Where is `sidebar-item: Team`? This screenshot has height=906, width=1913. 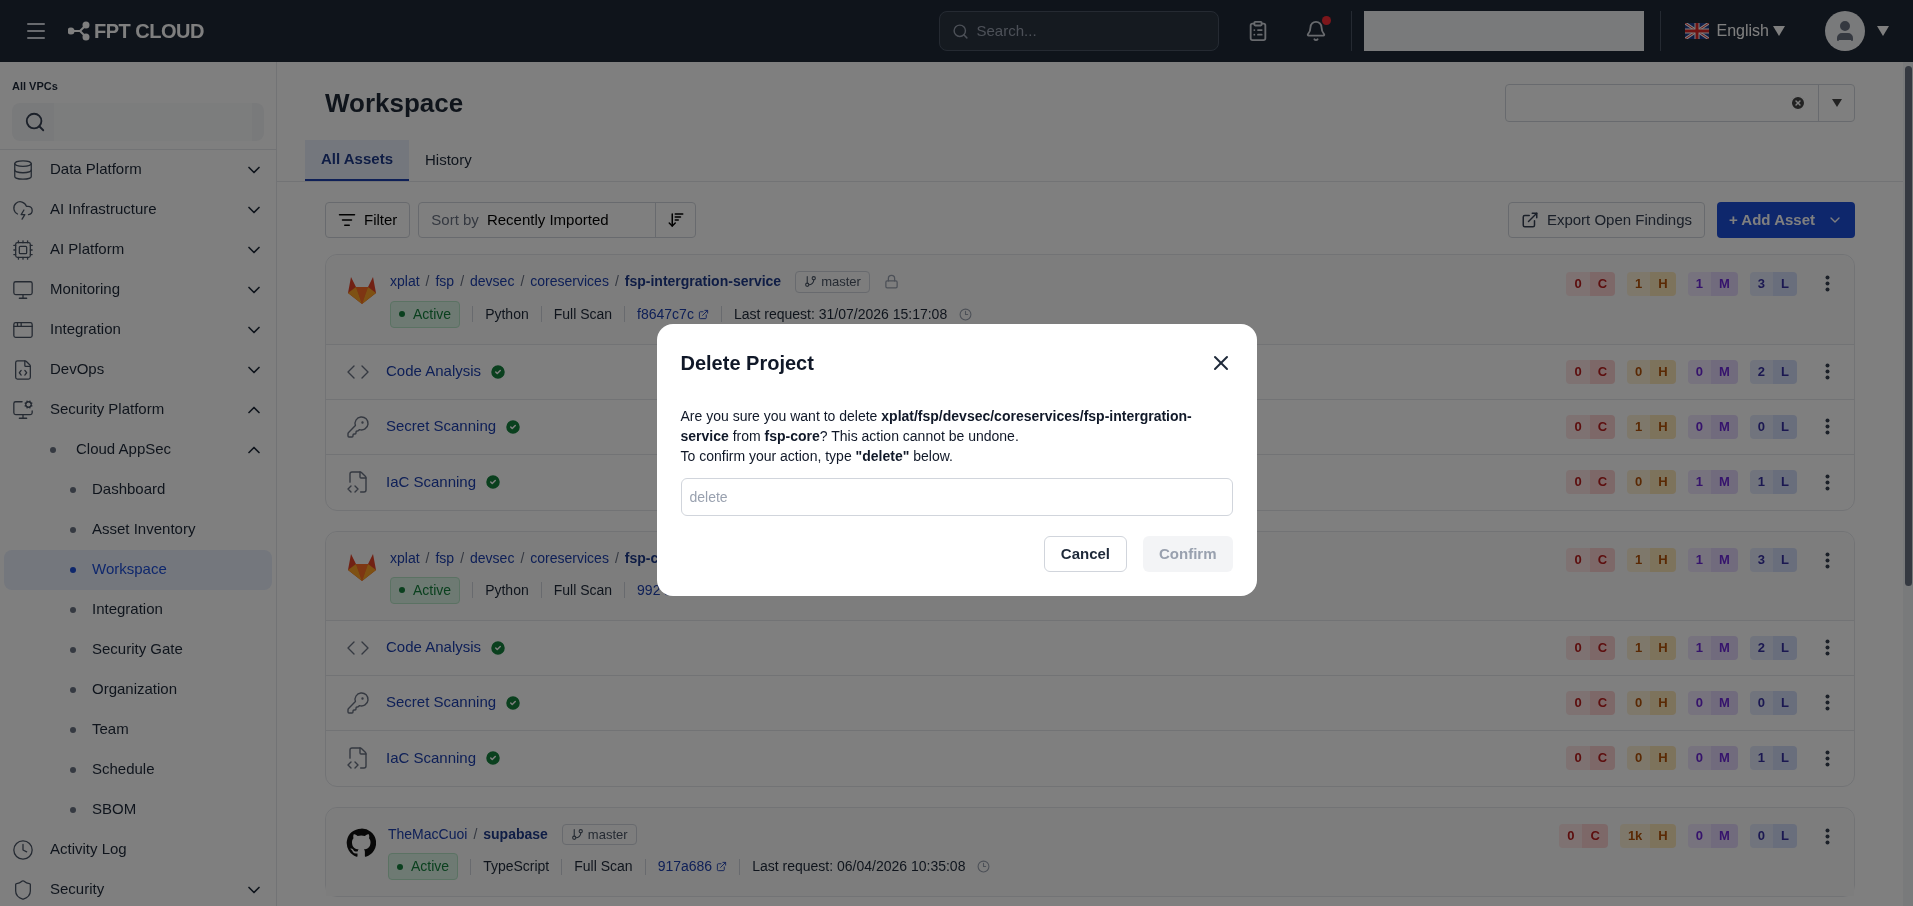 sidebar-item: Team is located at coordinates (138, 729).